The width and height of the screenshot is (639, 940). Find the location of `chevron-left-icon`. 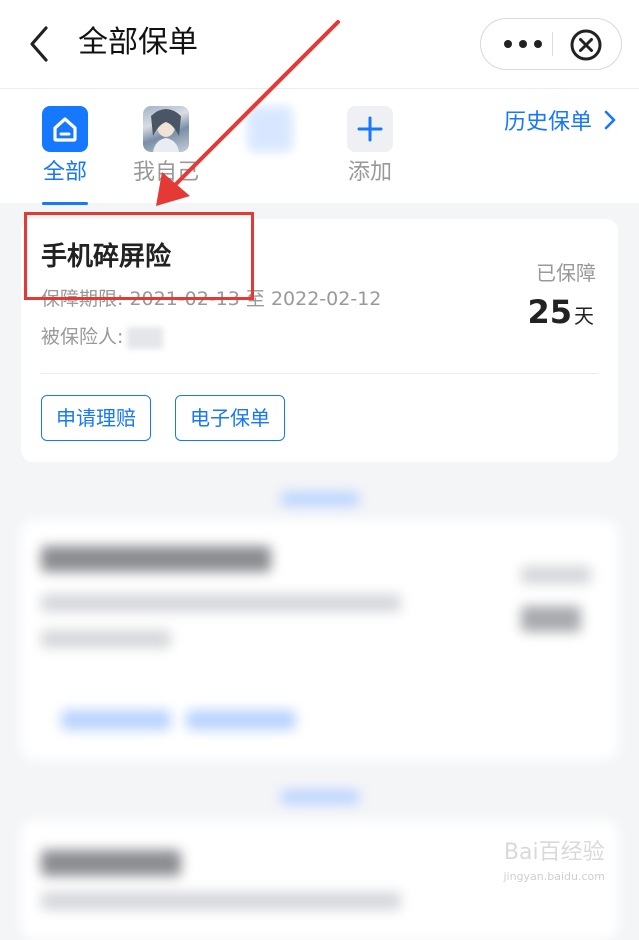

chevron-left-icon is located at coordinates (39, 44).